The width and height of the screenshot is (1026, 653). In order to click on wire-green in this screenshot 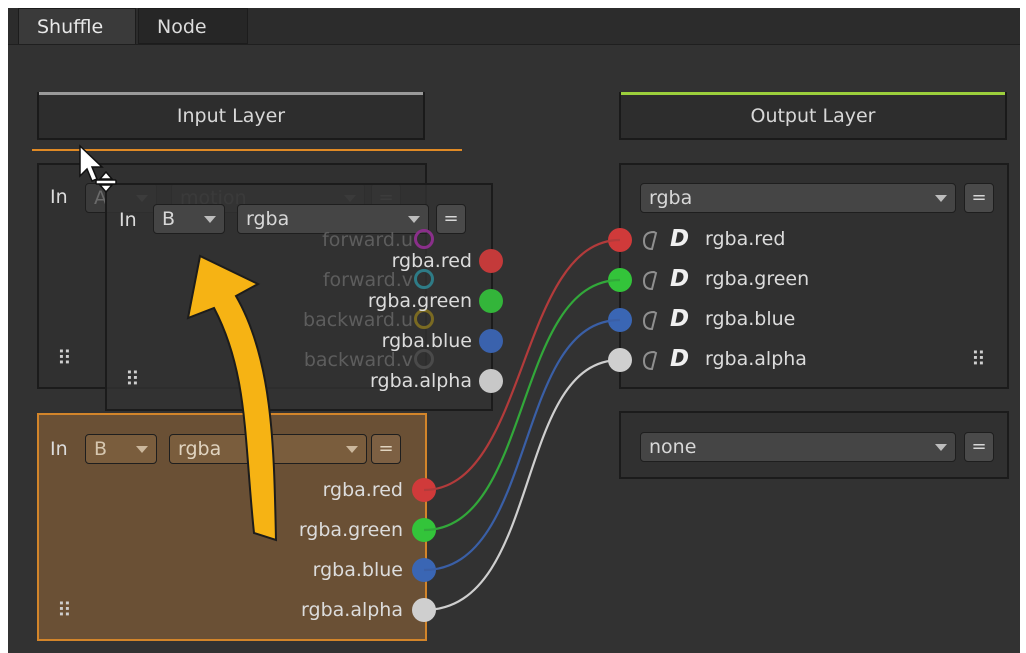, I will do `click(522, 405)`.